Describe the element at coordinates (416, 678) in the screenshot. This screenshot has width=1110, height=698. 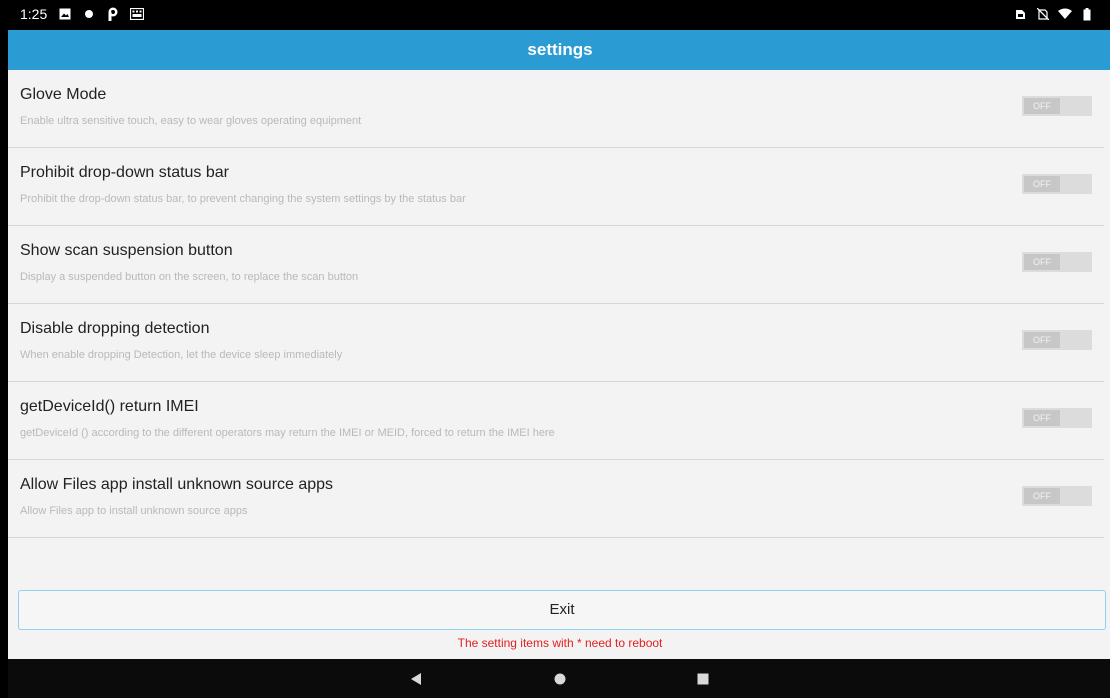
I see `back-icon` at that location.